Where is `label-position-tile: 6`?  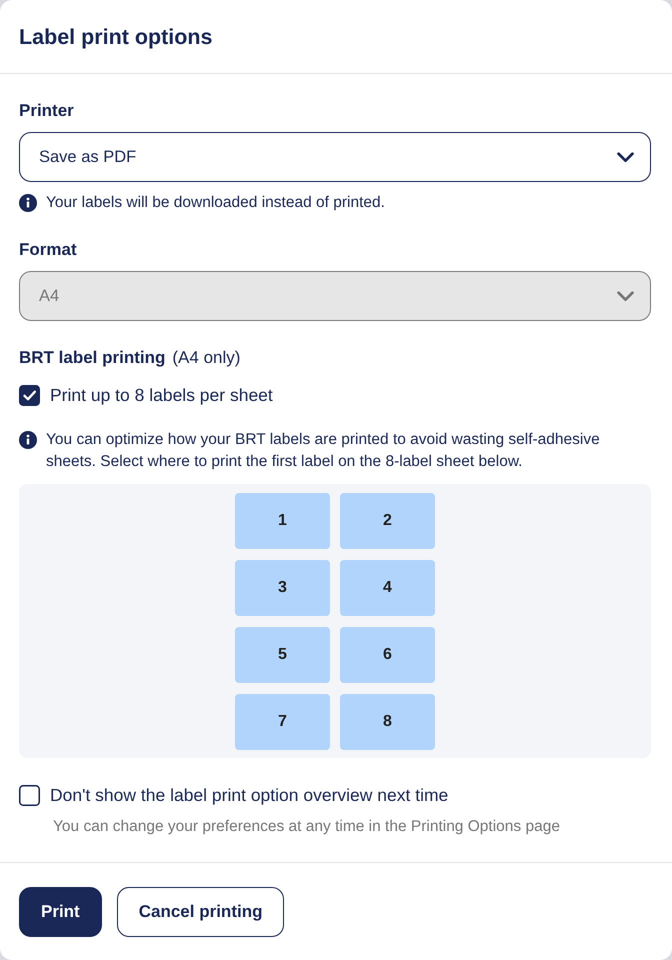 label-position-tile: 6 is located at coordinates (387, 655).